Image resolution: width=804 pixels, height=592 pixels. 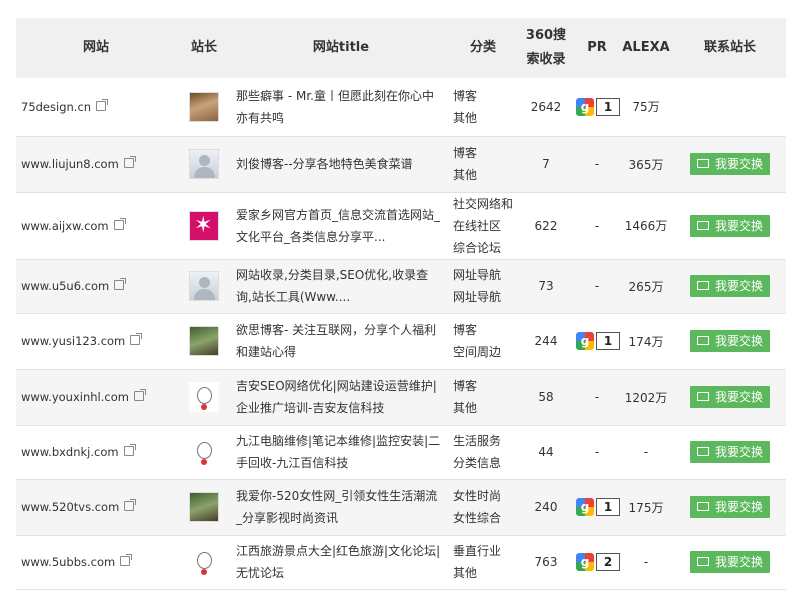 I want to click on site-link: www.youxinhl.com, so click(x=75, y=397).